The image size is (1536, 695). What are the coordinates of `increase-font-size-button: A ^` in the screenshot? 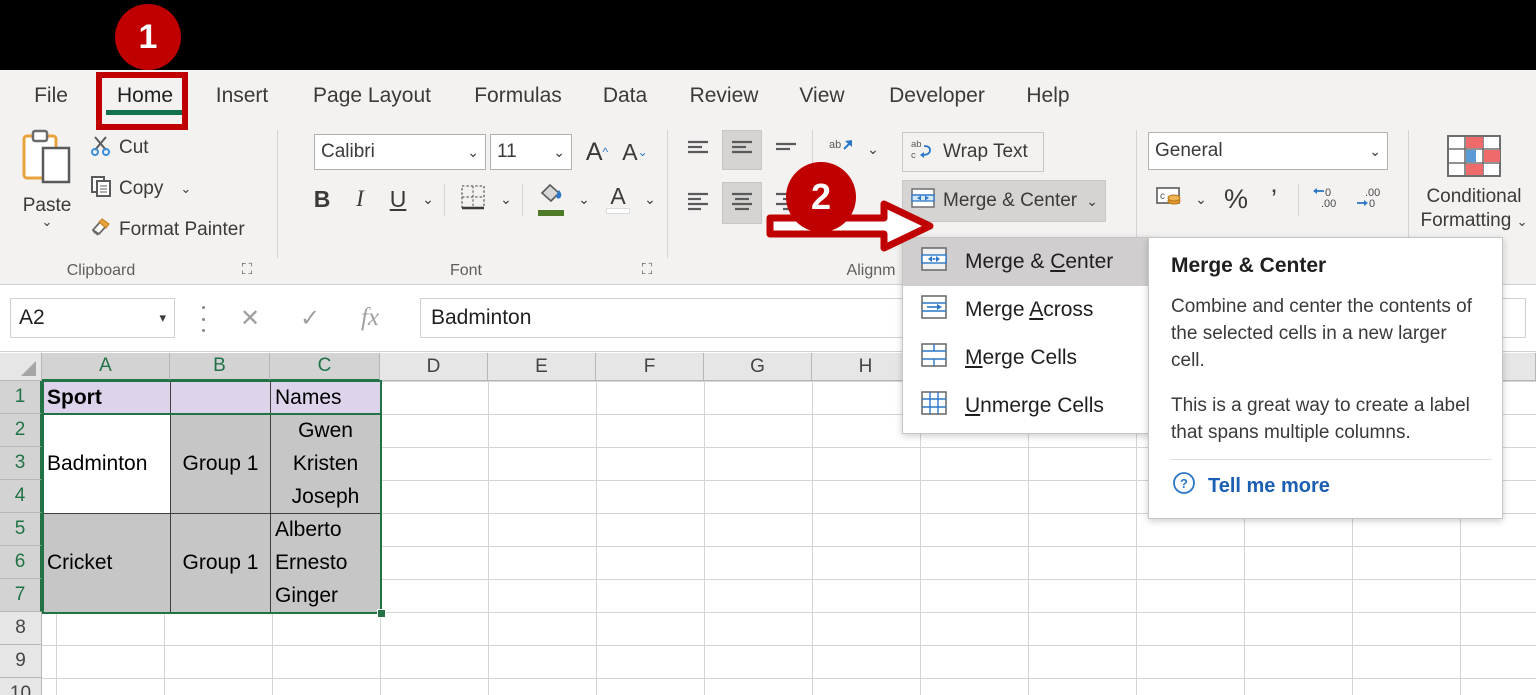 It's located at (597, 152).